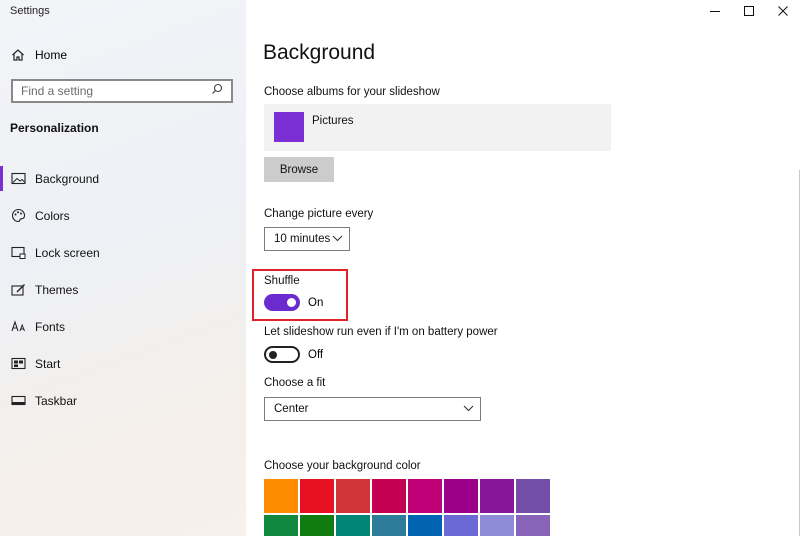 Image resolution: width=800 pixels, height=536 pixels. Describe the element at coordinates (302, 239) in the screenshot. I see `interval-value: 10 minutes` at that location.